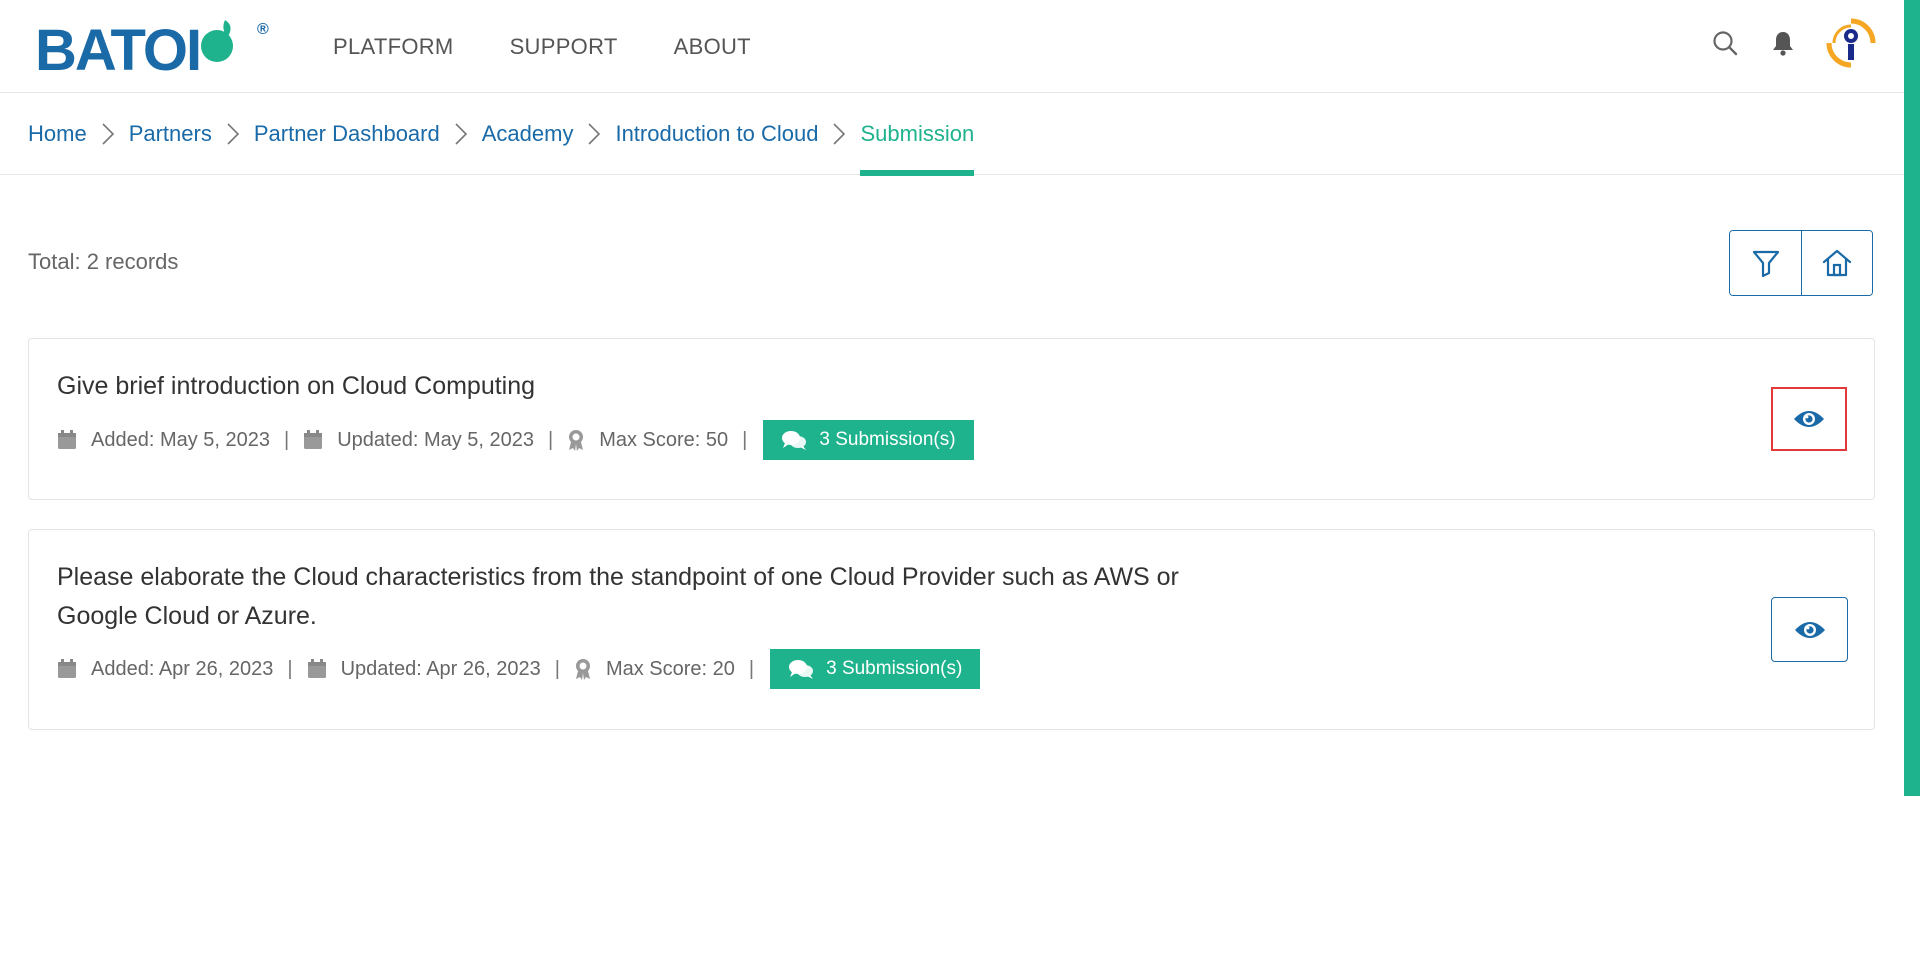 The image size is (1920, 963). Describe the element at coordinates (1783, 43) in the screenshot. I see `bell-icon` at that location.